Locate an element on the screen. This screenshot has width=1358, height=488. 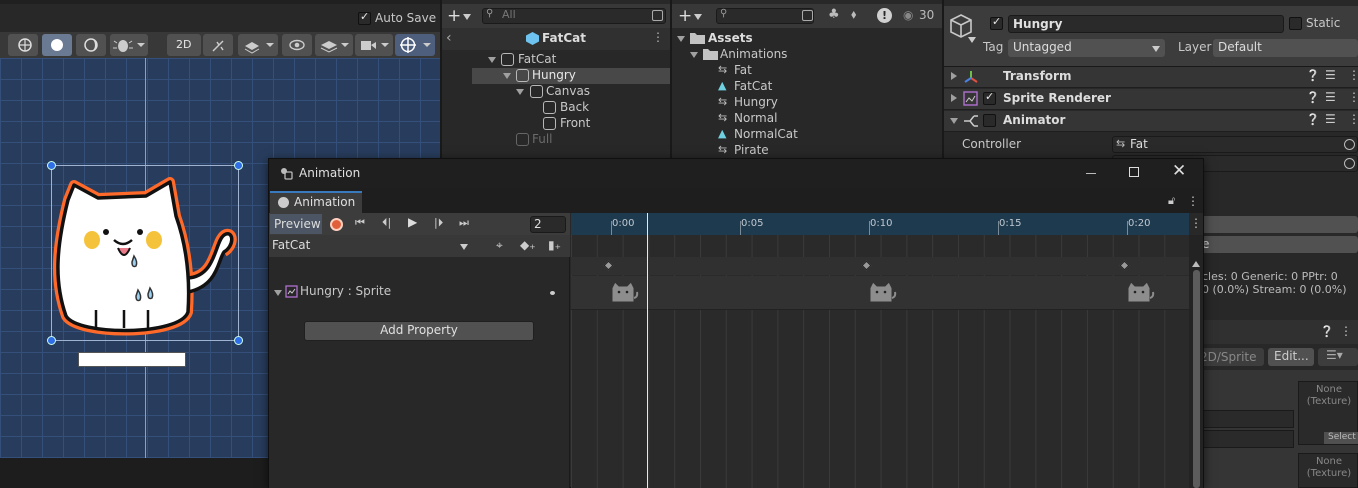
hierarchy-item-front: Front is located at coordinates (575, 123).